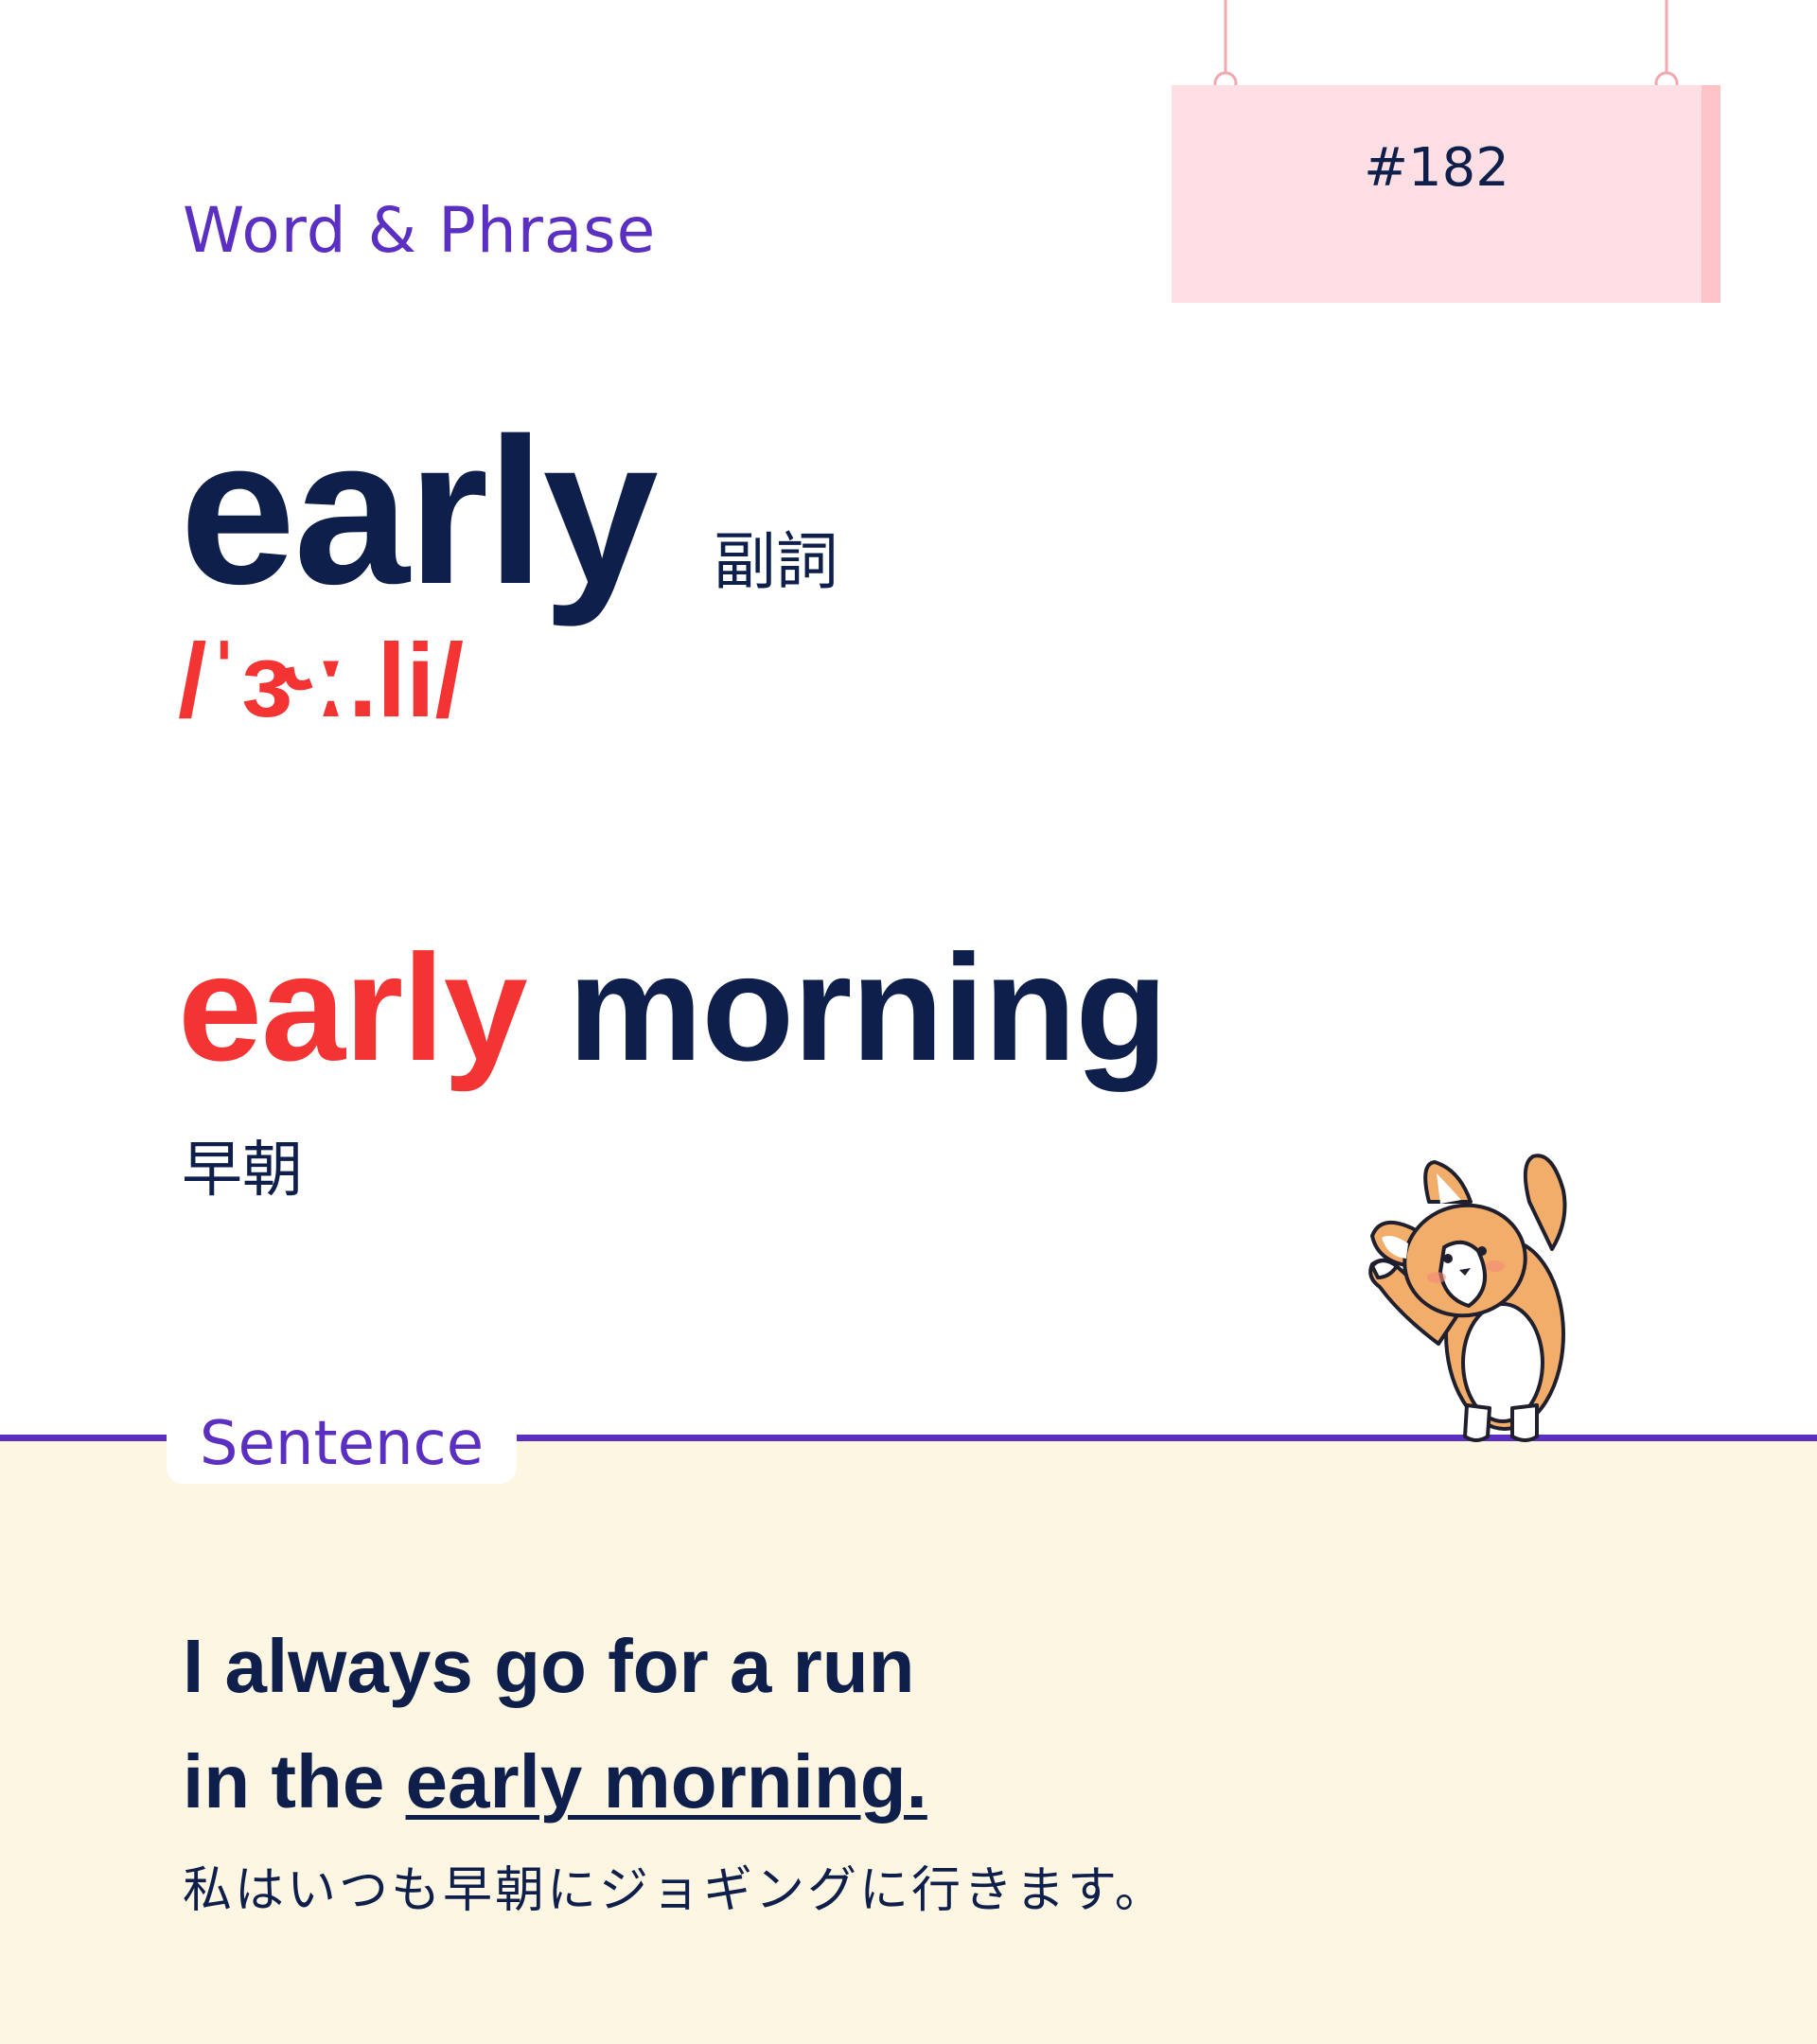 The height and width of the screenshot is (2044, 1817). I want to click on example-phrase: early morning, so click(673, 1008).